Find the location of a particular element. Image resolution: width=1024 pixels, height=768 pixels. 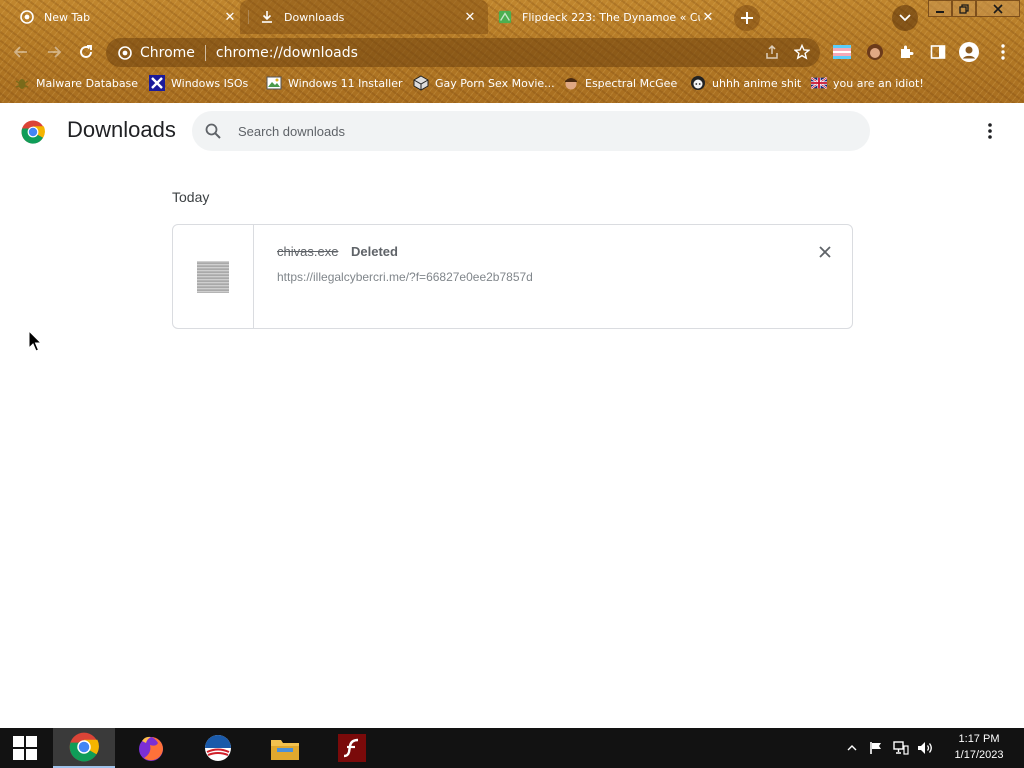

chevron-down-icon is located at coordinates (905, 18).